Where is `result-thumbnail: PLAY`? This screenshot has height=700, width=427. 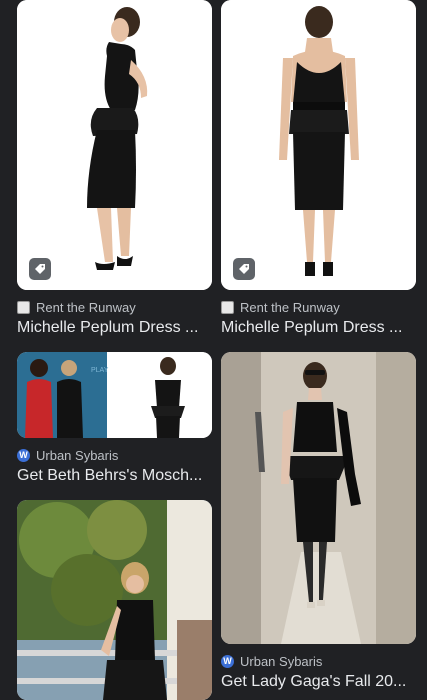
result-thumbnail: PLAY is located at coordinates (114, 395).